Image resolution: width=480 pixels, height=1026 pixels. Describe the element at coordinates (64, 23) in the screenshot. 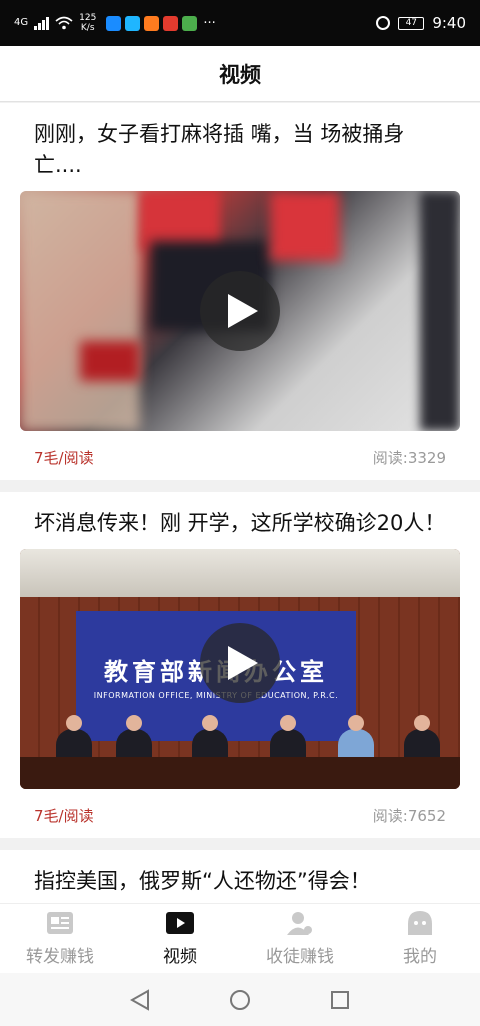

I see `wifi-icon` at that location.